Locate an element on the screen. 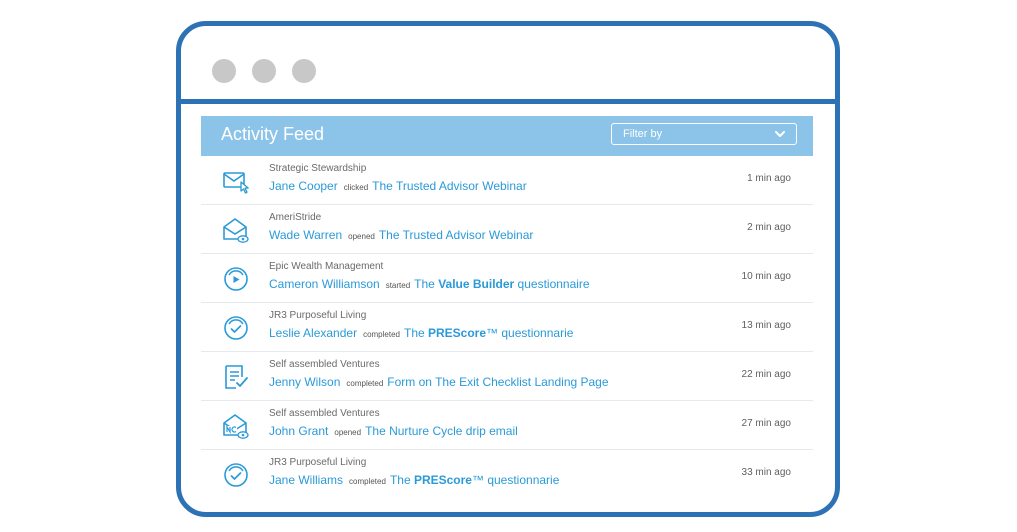 The image size is (1017, 532). titlebar-divider is located at coordinates (508, 101).